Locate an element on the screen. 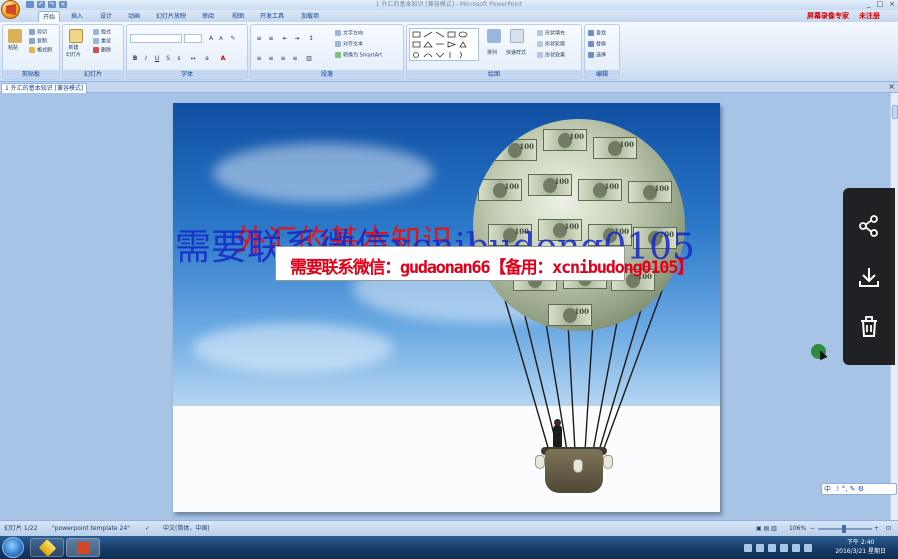  tab-view: 视图 is located at coordinates (238, 16).